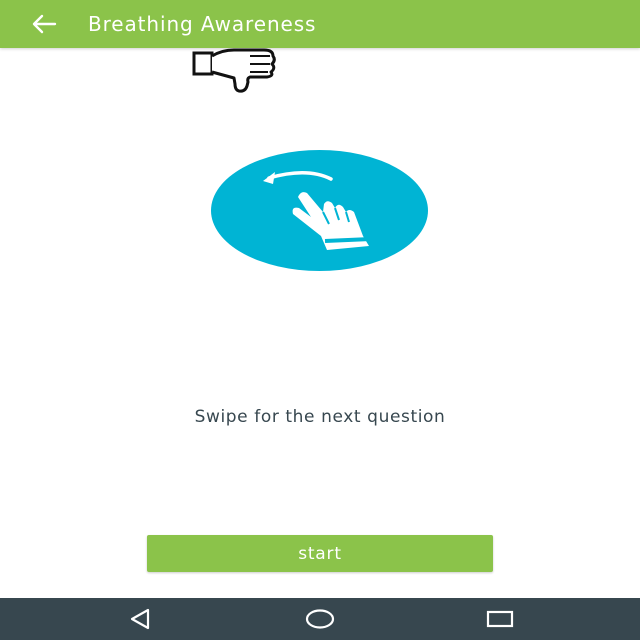 The width and height of the screenshot is (640, 640). Describe the element at coordinates (235, 70) in the screenshot. I see `thumbs-down-icon` at that location.